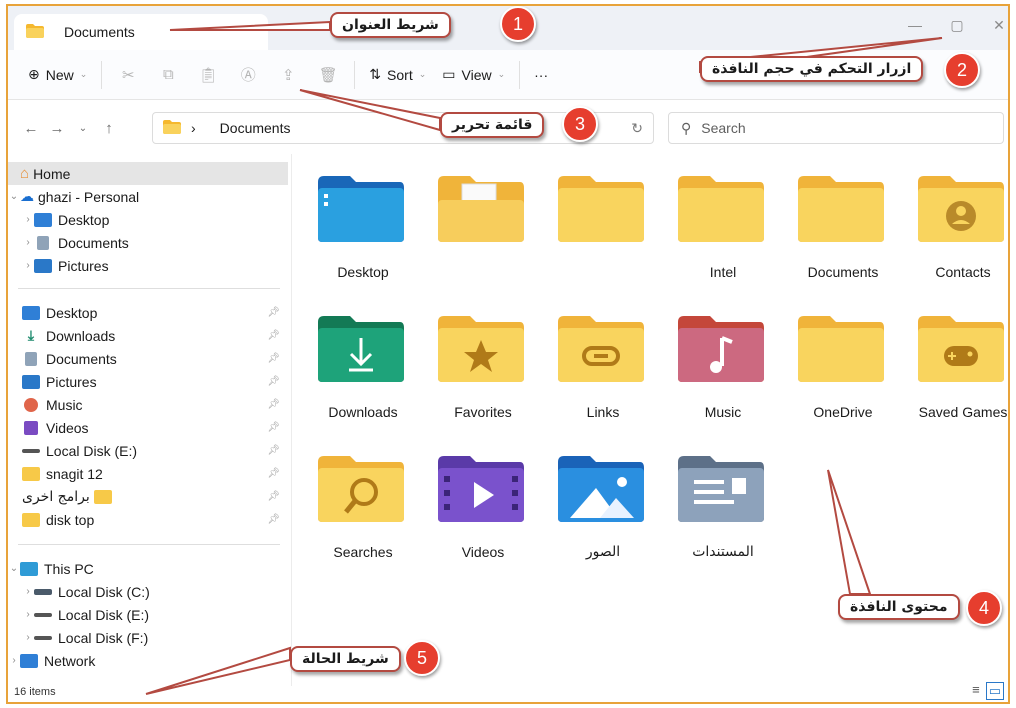  I want to click on sidebar-item-label: Downloads, so click(81, 335).